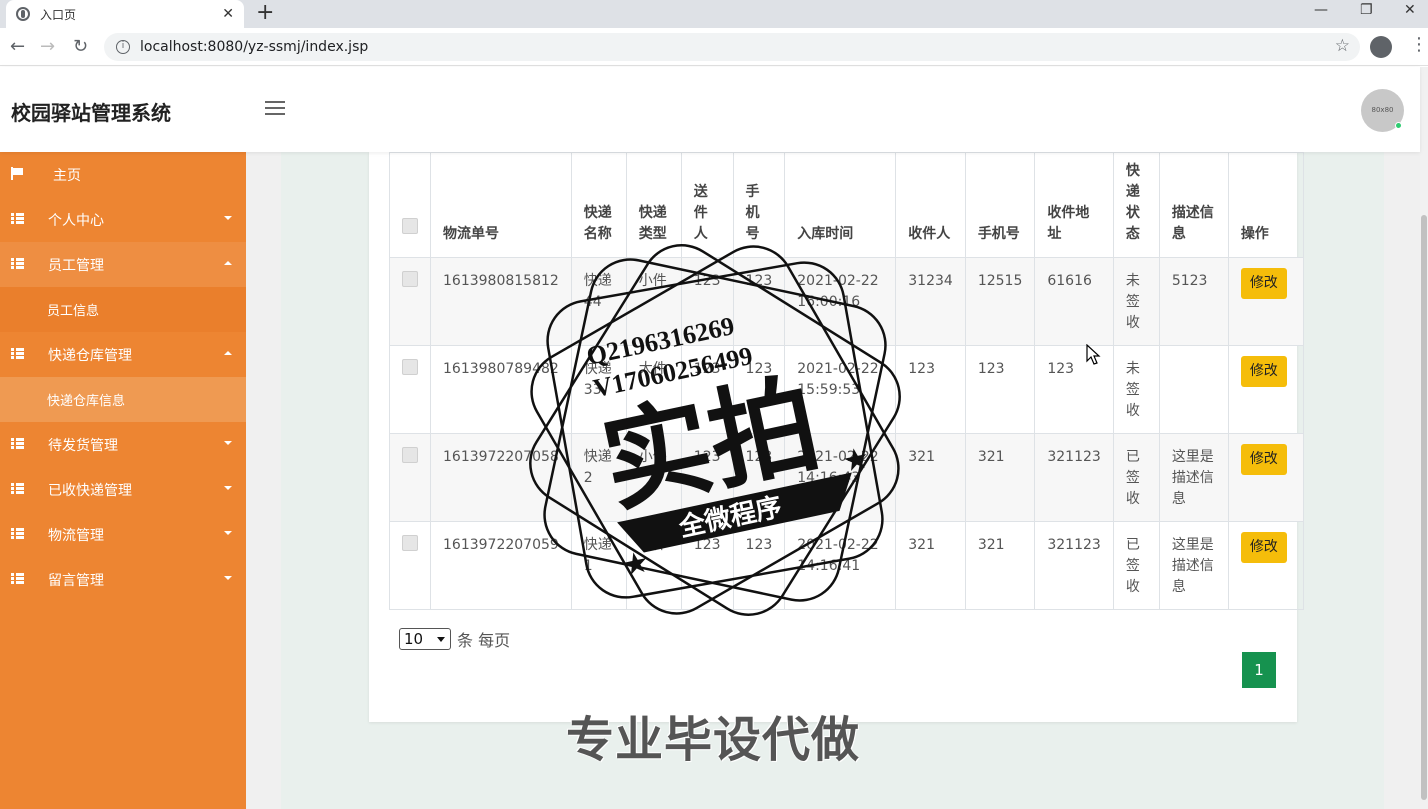  I want to click on sidebar-item-label: 留言管理, so click(76, 580).